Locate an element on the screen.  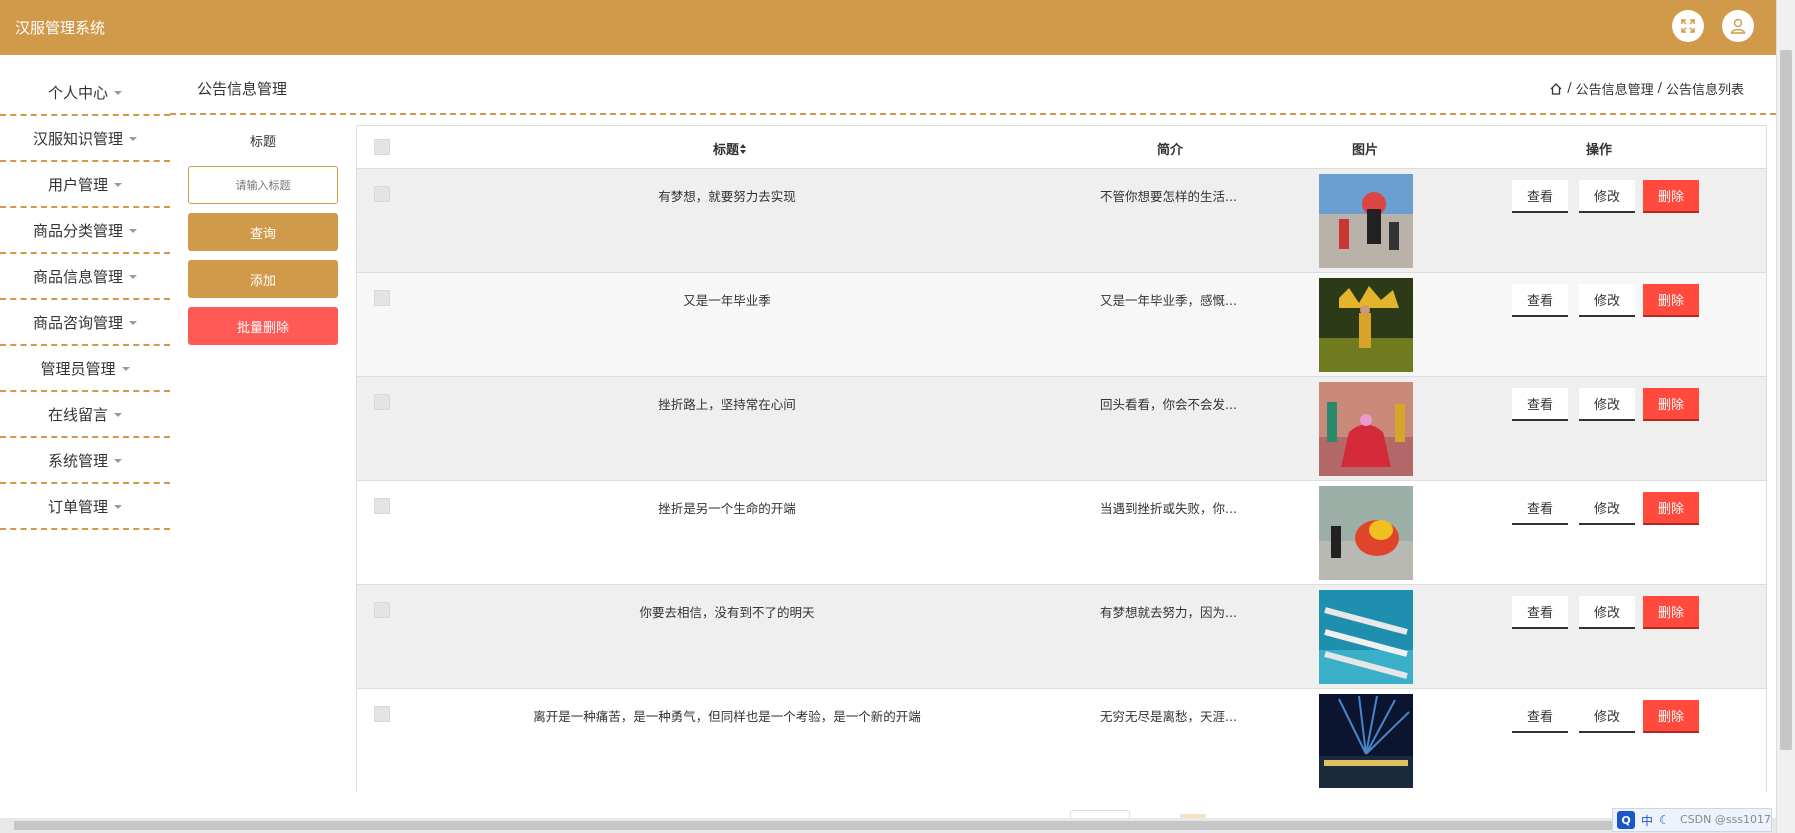
select-all-checkbox is located at coordinates (382, 147).